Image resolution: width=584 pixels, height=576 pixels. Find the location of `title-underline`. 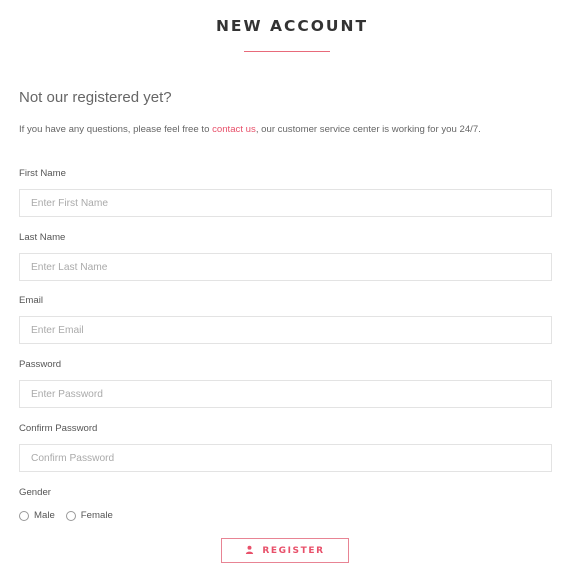

title-underline is located at coordinates (287, 51).